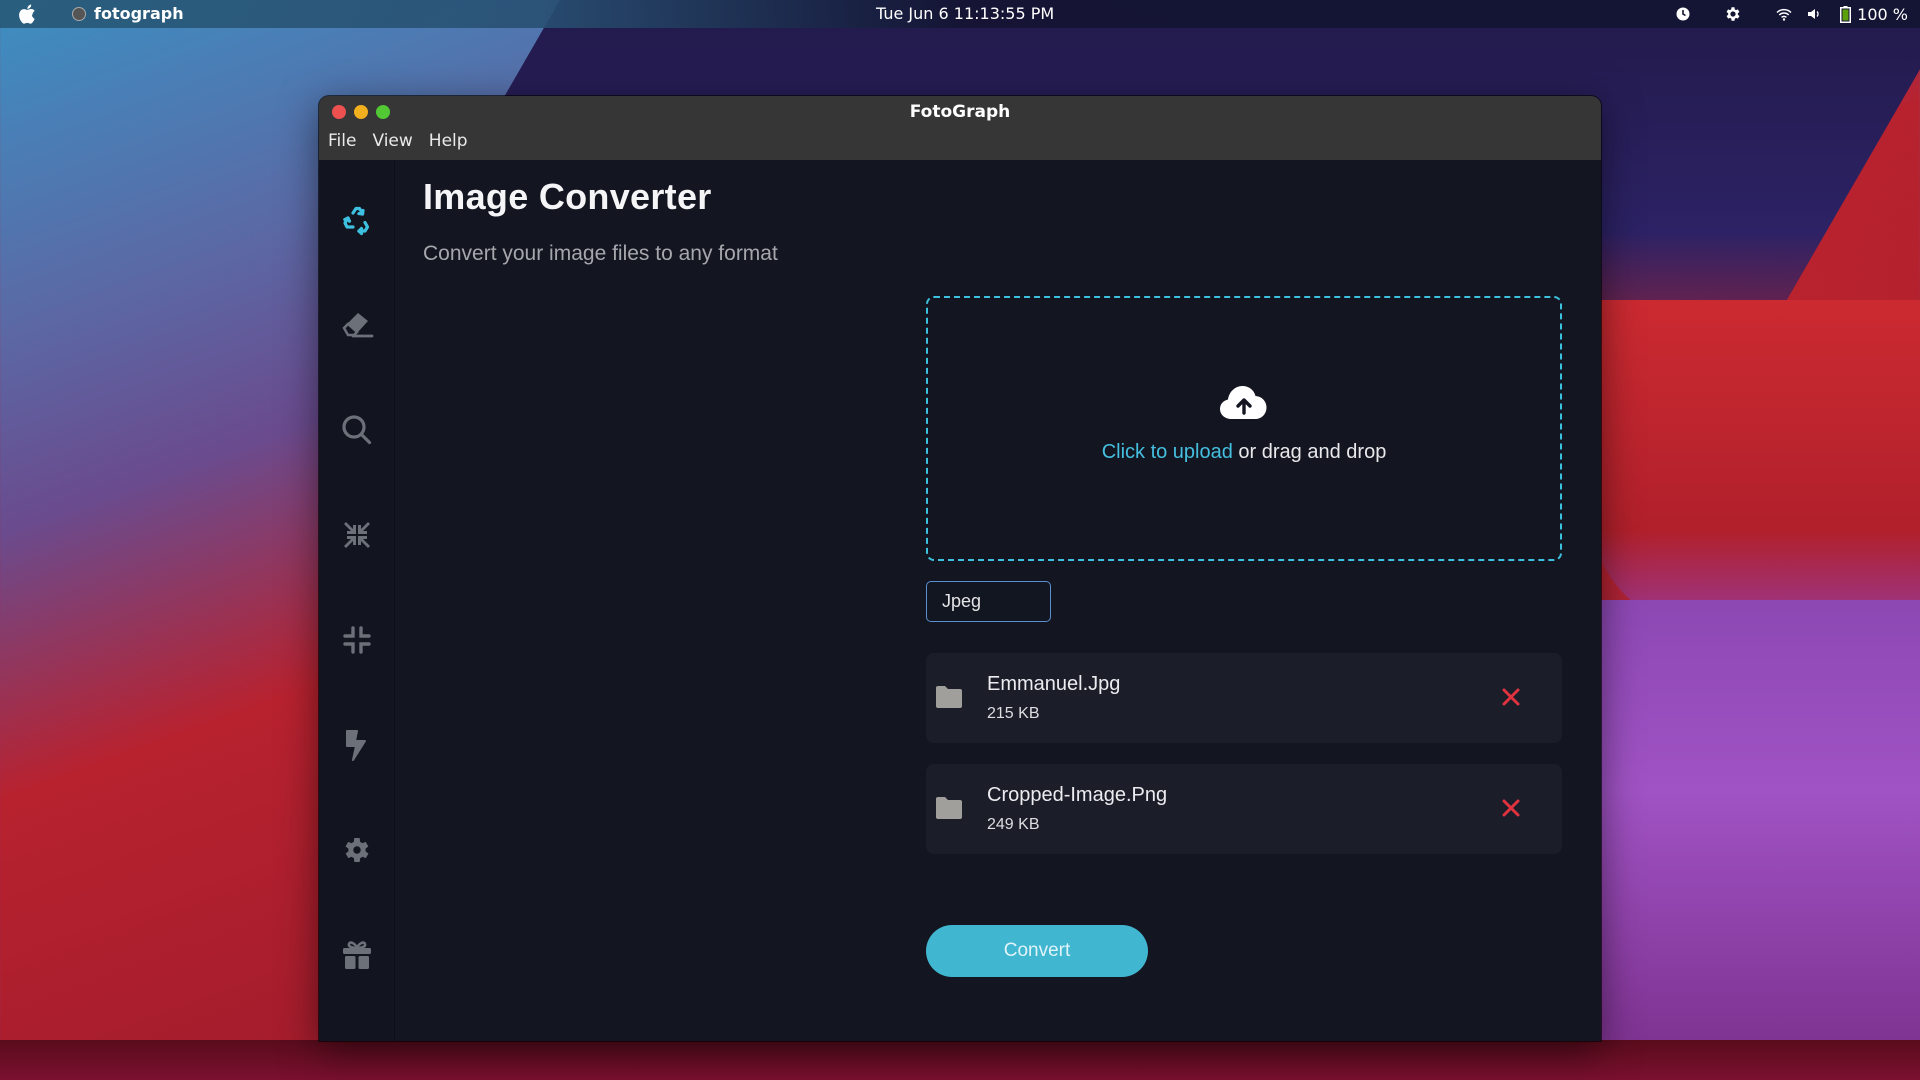 This screenshot has height=1080, width=1920. Describe the element at coordinates (988, 601) in the screenshot. I see `format-select: Jpeg` at that location.